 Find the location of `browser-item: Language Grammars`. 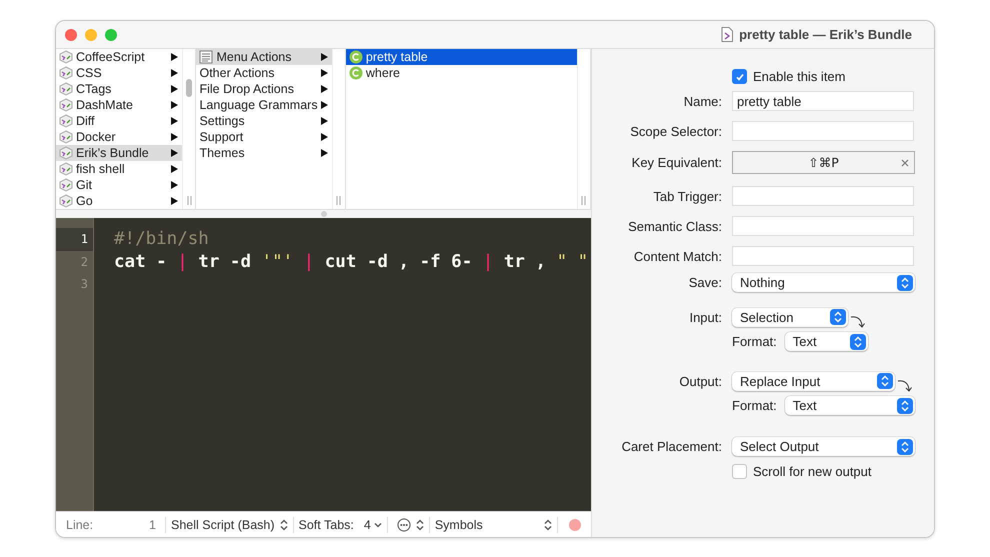

browser-item: Language Grammars is located at coordinates (264, 105).